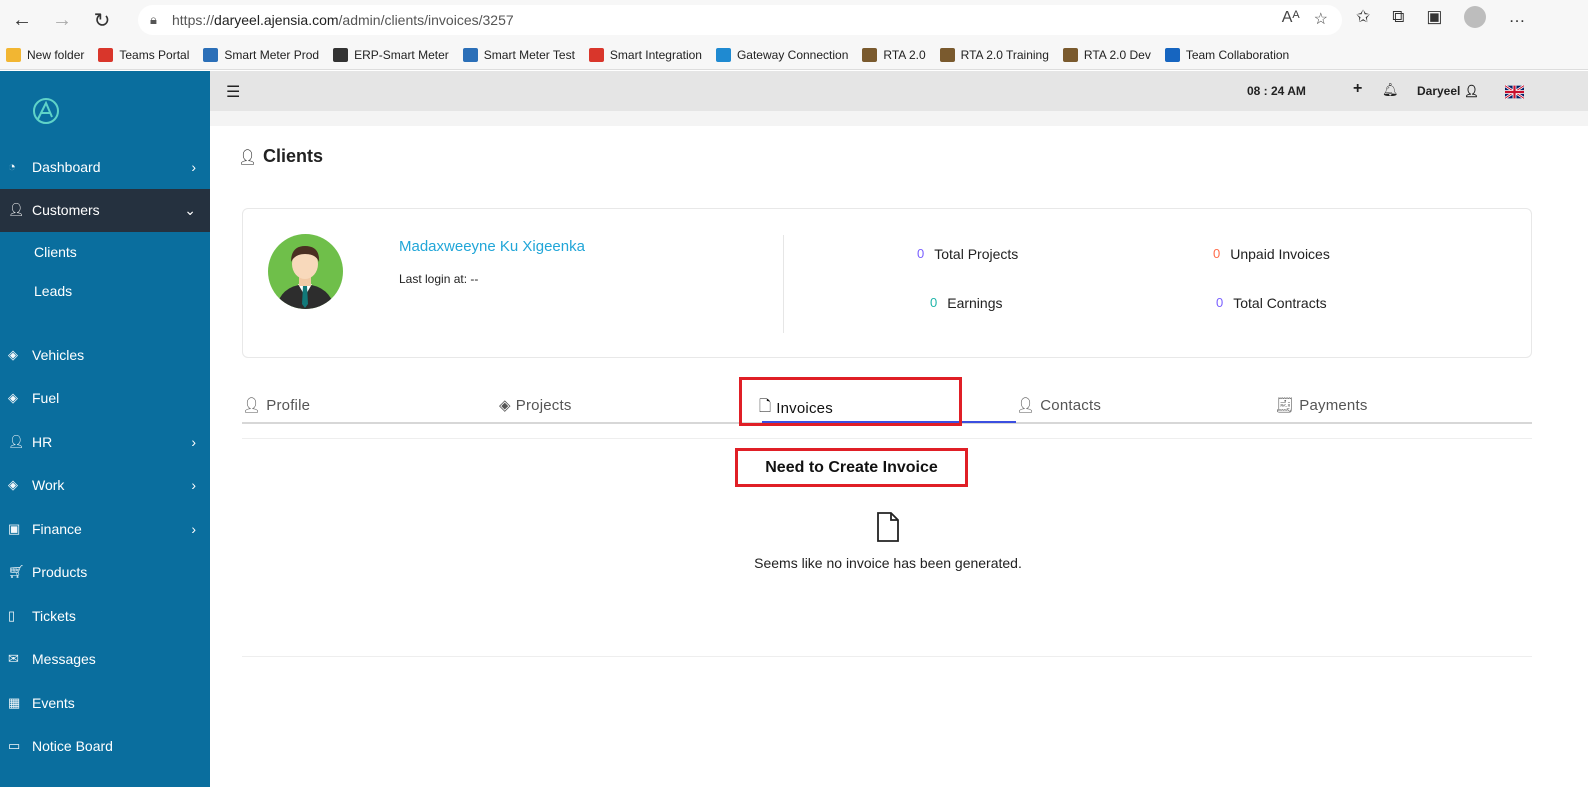 Image resolution: width=1588 pixels, height=787 pixels. I want to click on bookmark-label: Smart Meter Test, so click(529, 54).